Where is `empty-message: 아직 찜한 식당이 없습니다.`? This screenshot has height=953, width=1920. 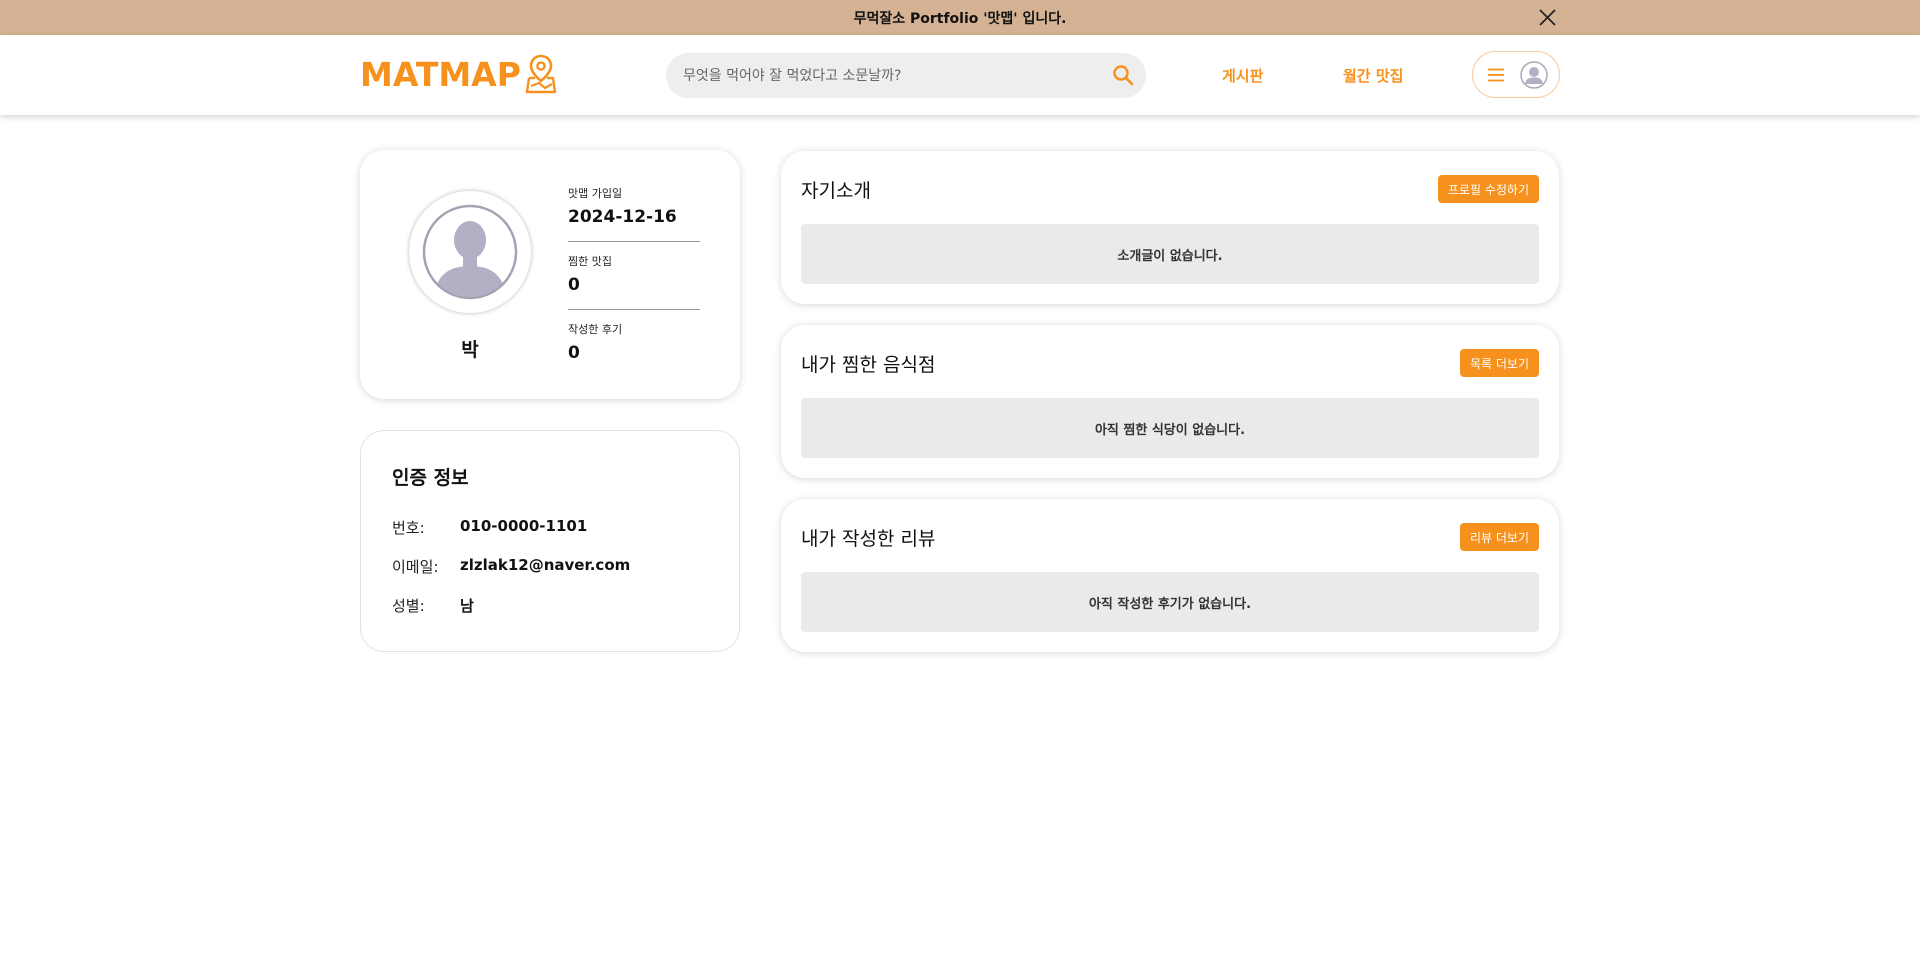 empty-message: 아직 찜한 식당이 없습니다. is located at coordinates (1170, 428).